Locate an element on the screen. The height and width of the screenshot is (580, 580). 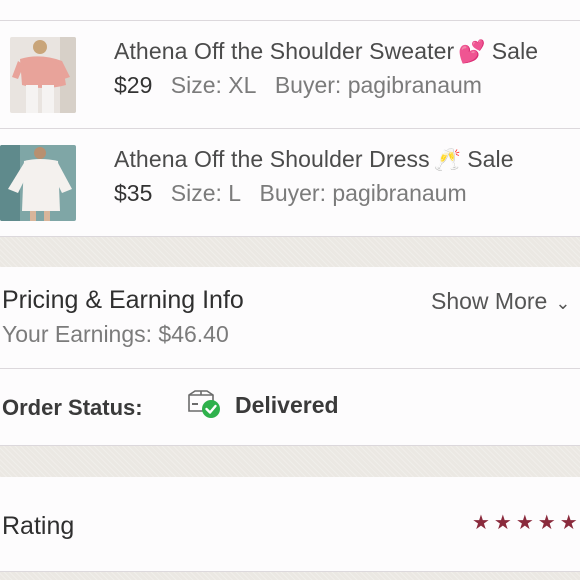
your-earnings: Your Earnings: $46.40 is located at coordinates (115, 334).